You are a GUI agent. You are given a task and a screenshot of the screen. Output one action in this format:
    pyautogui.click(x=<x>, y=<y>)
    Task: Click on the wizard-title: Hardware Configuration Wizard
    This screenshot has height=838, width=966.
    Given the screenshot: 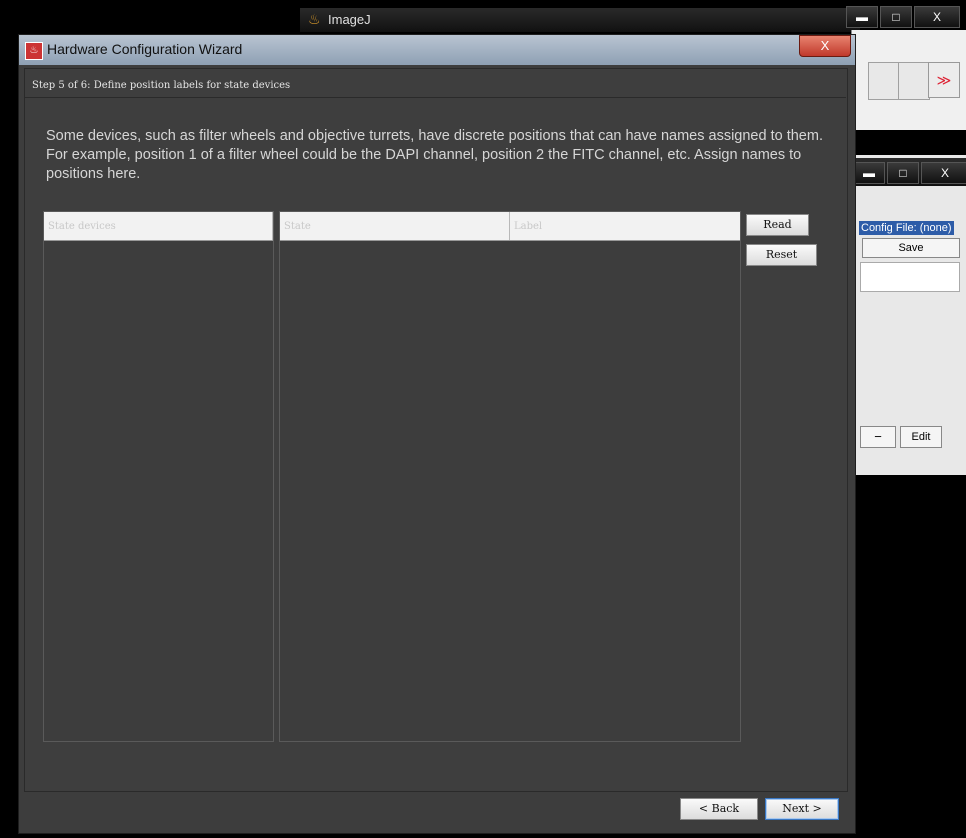 What is the action you would take?
    pyautogui.click(x=145, y=49)
    